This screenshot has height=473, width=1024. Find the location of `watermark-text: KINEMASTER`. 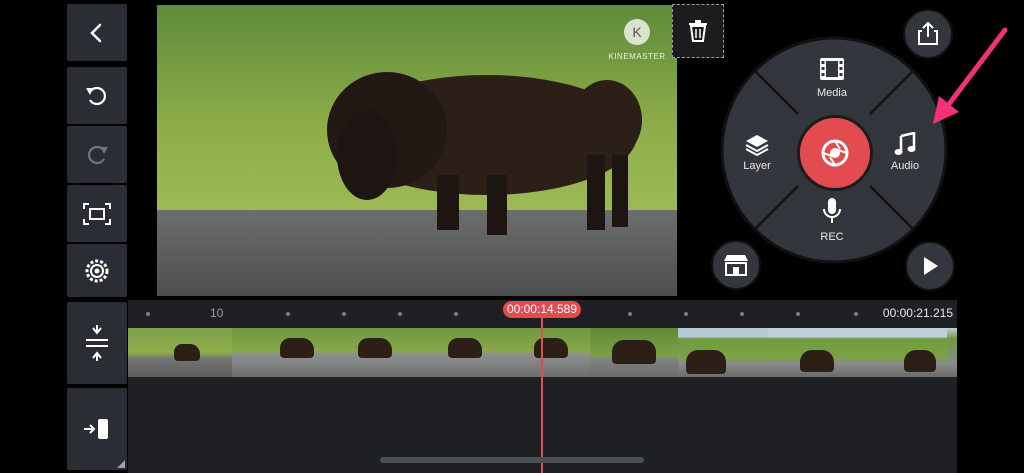

watermark-text: KINEMASTER is located at coordinates (637, 56).